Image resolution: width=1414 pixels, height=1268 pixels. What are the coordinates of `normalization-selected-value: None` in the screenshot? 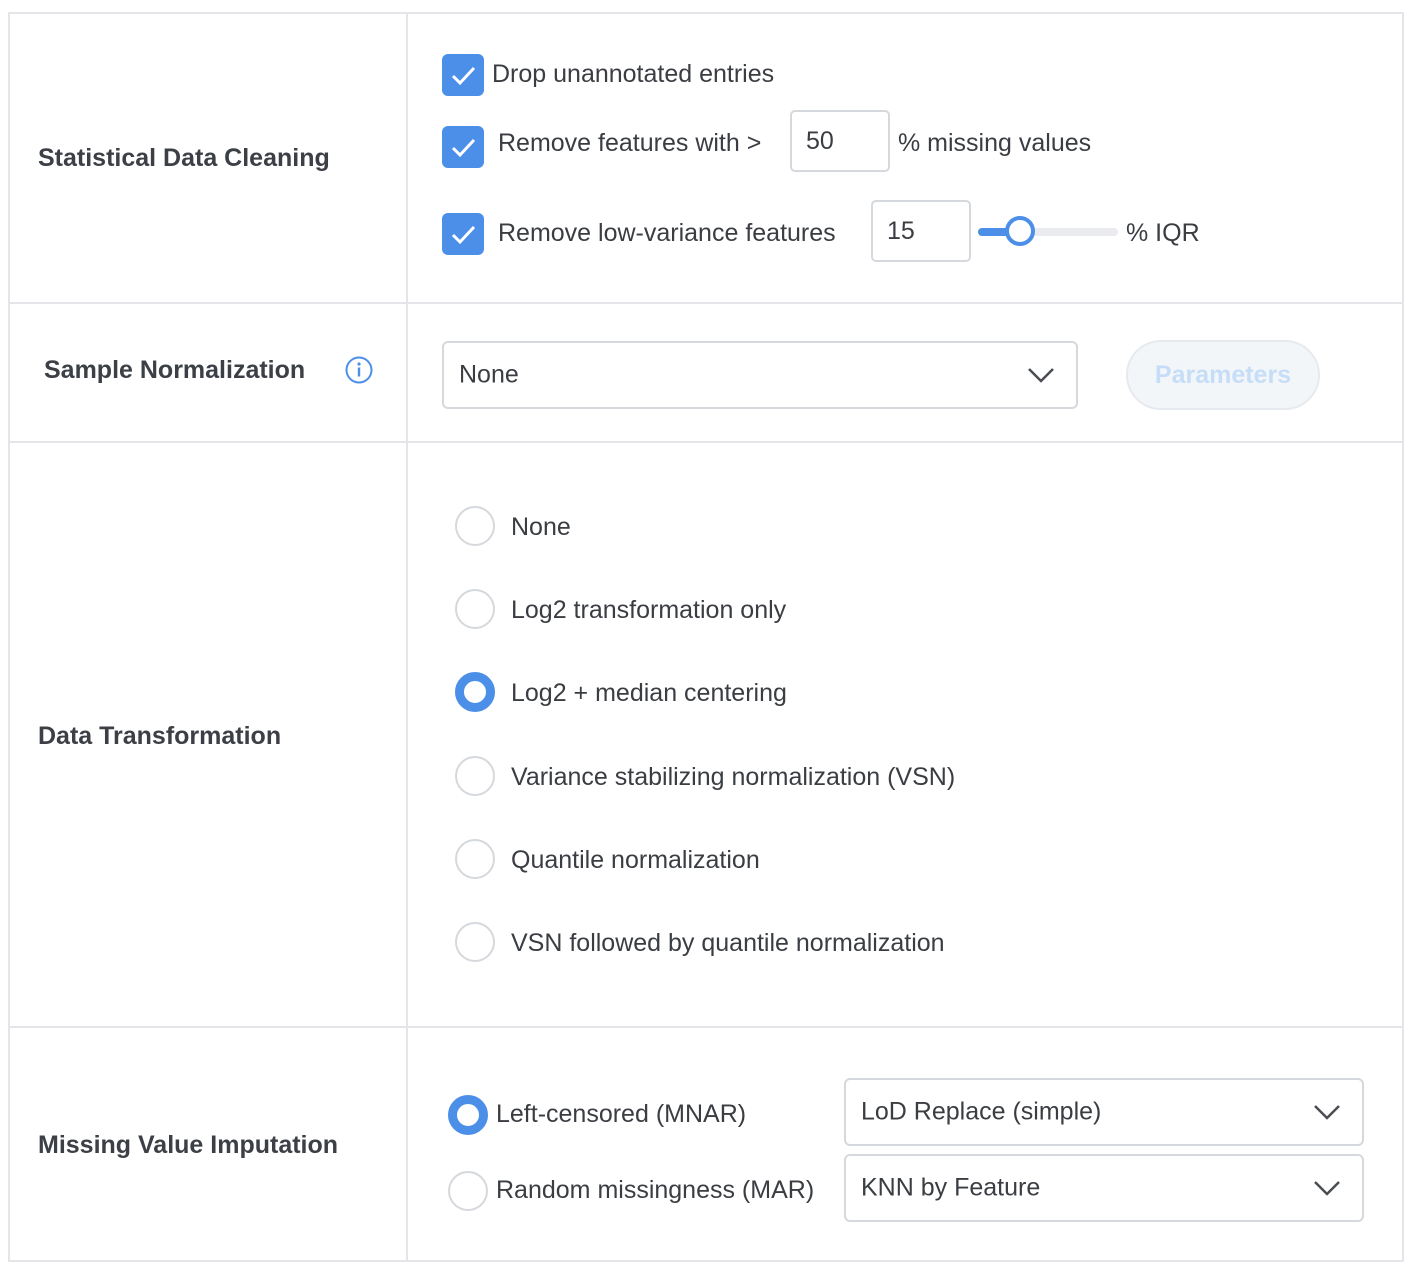 It's located at (489, 374).